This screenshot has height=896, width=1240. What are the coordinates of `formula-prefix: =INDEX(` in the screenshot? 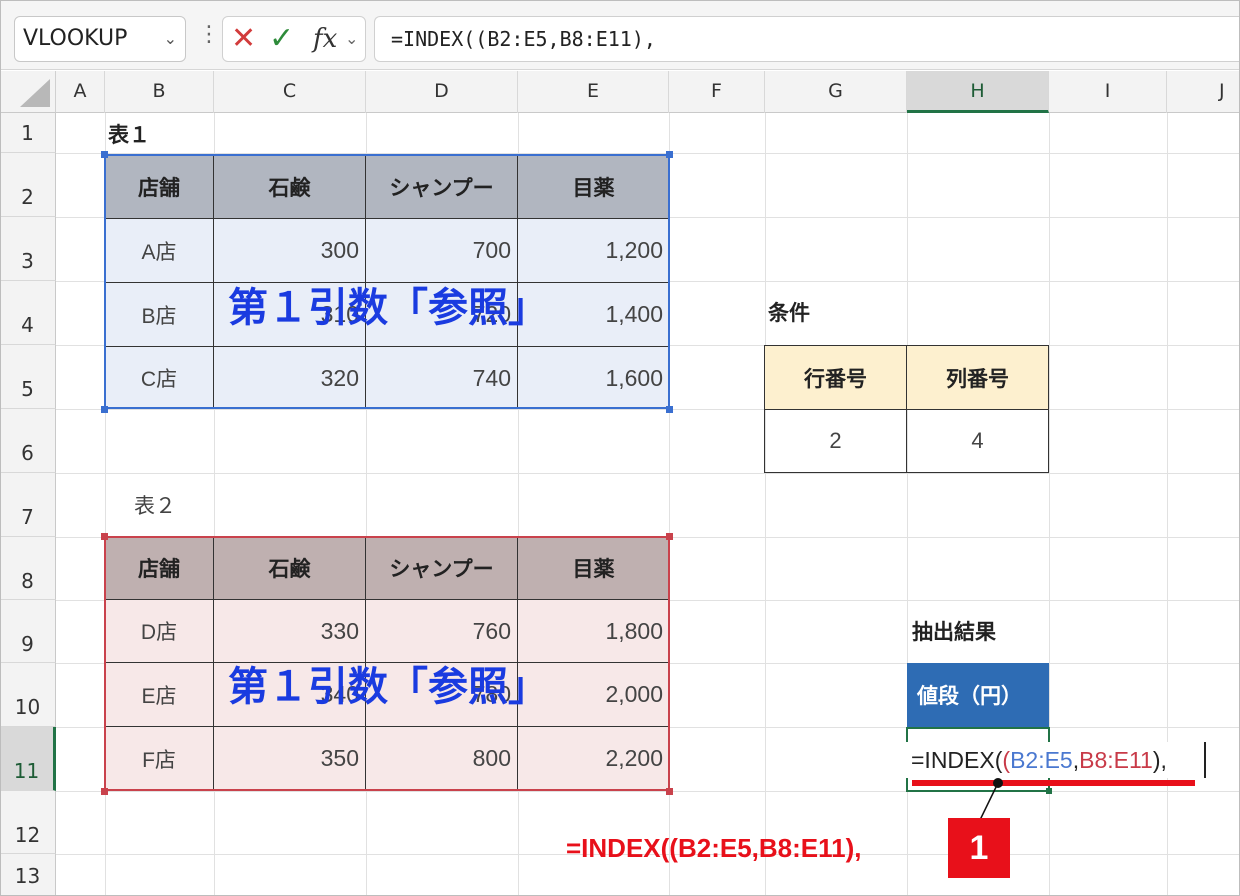 It's located at (957, 760).